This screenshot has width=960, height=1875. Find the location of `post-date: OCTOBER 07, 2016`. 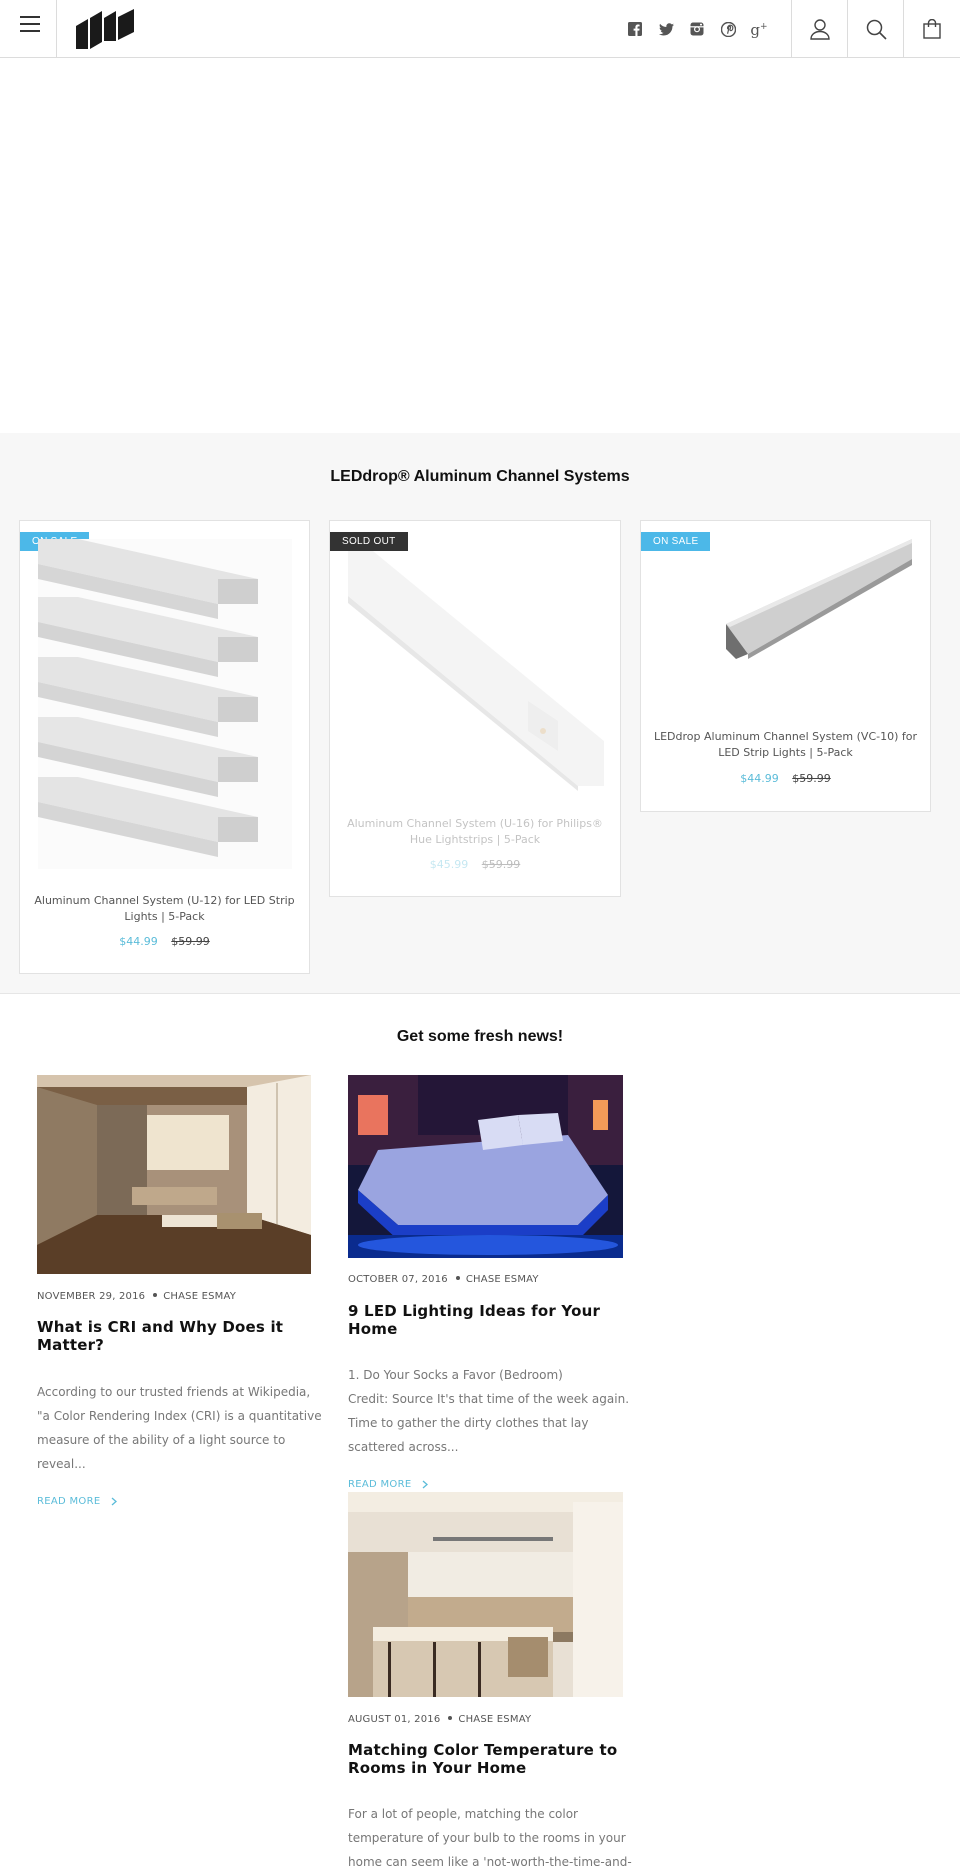

post-date: OCTOBER 07, 2016 is located at coordinates (398, 1279).